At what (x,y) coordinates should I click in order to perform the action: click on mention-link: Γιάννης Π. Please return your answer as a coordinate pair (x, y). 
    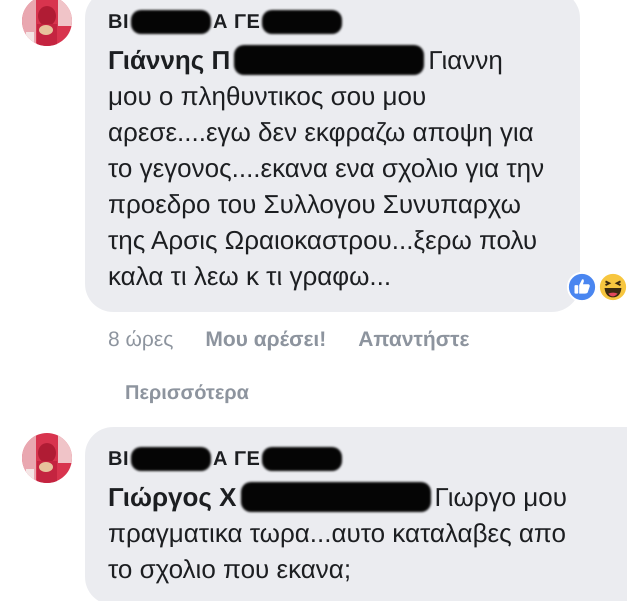
    Looking at the image, I should click on (169, 60).